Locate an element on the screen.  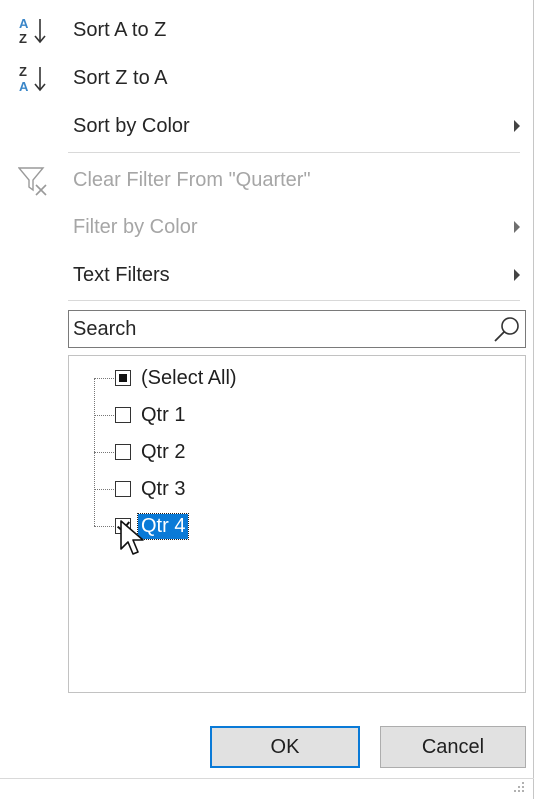
resize-grip-icon is located at coordinates (519, 787).